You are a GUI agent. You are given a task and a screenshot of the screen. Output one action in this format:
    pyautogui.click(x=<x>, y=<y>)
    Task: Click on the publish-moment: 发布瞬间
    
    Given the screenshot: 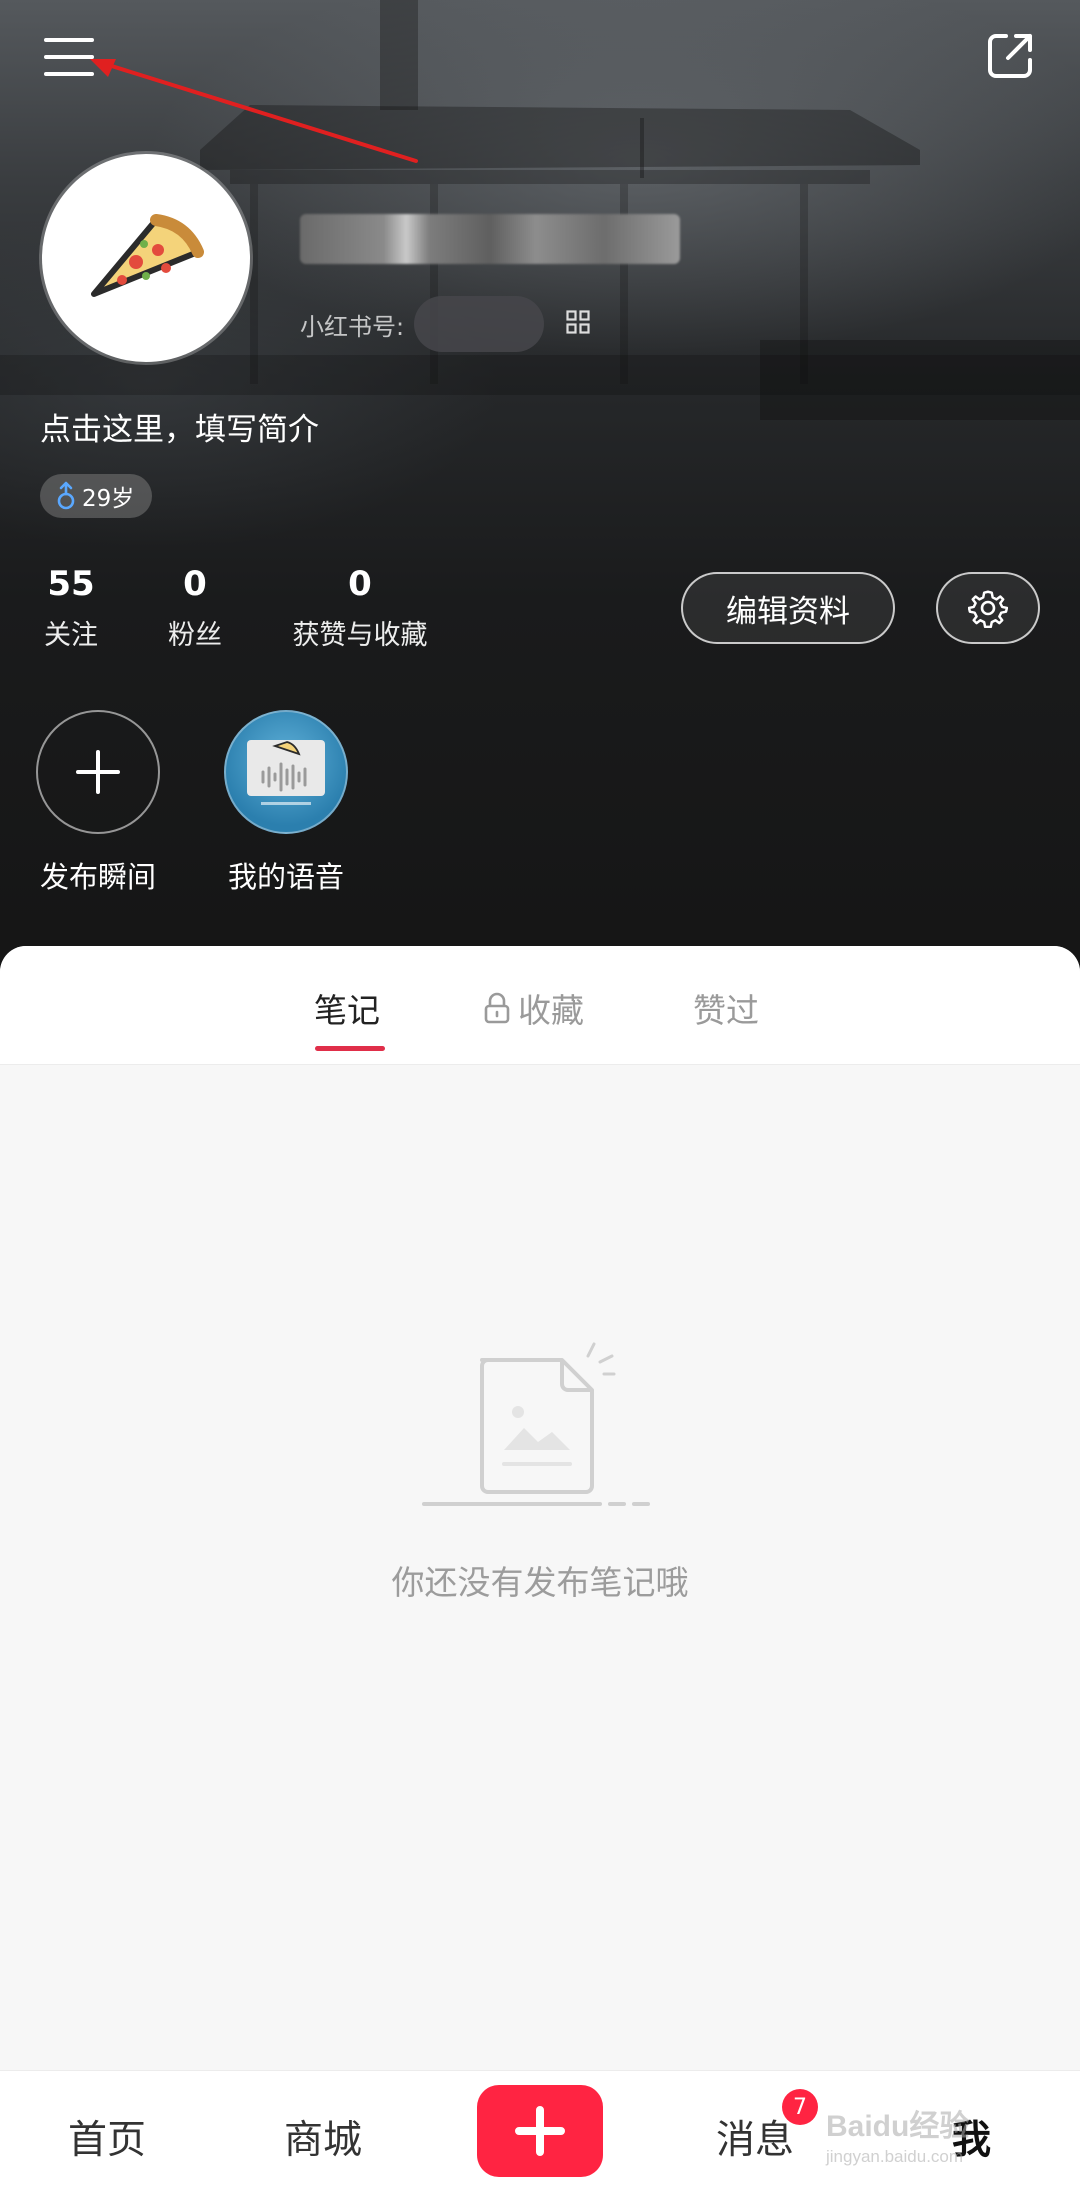 What is the action you would take?
    pyautogui.click(x=98, y=803)
    